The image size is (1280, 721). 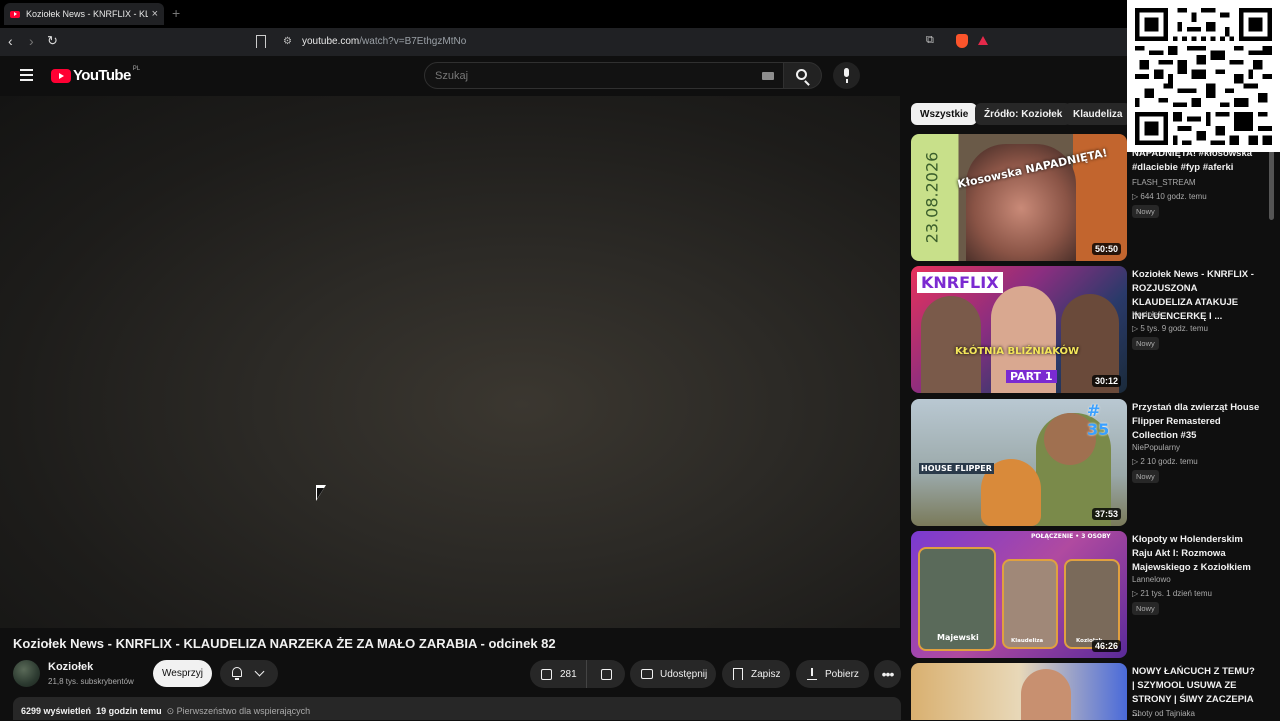 What do you see at coordinates (237, 673) in the screenshot?
I see `bell-icon` at bounding box center [237, 673].